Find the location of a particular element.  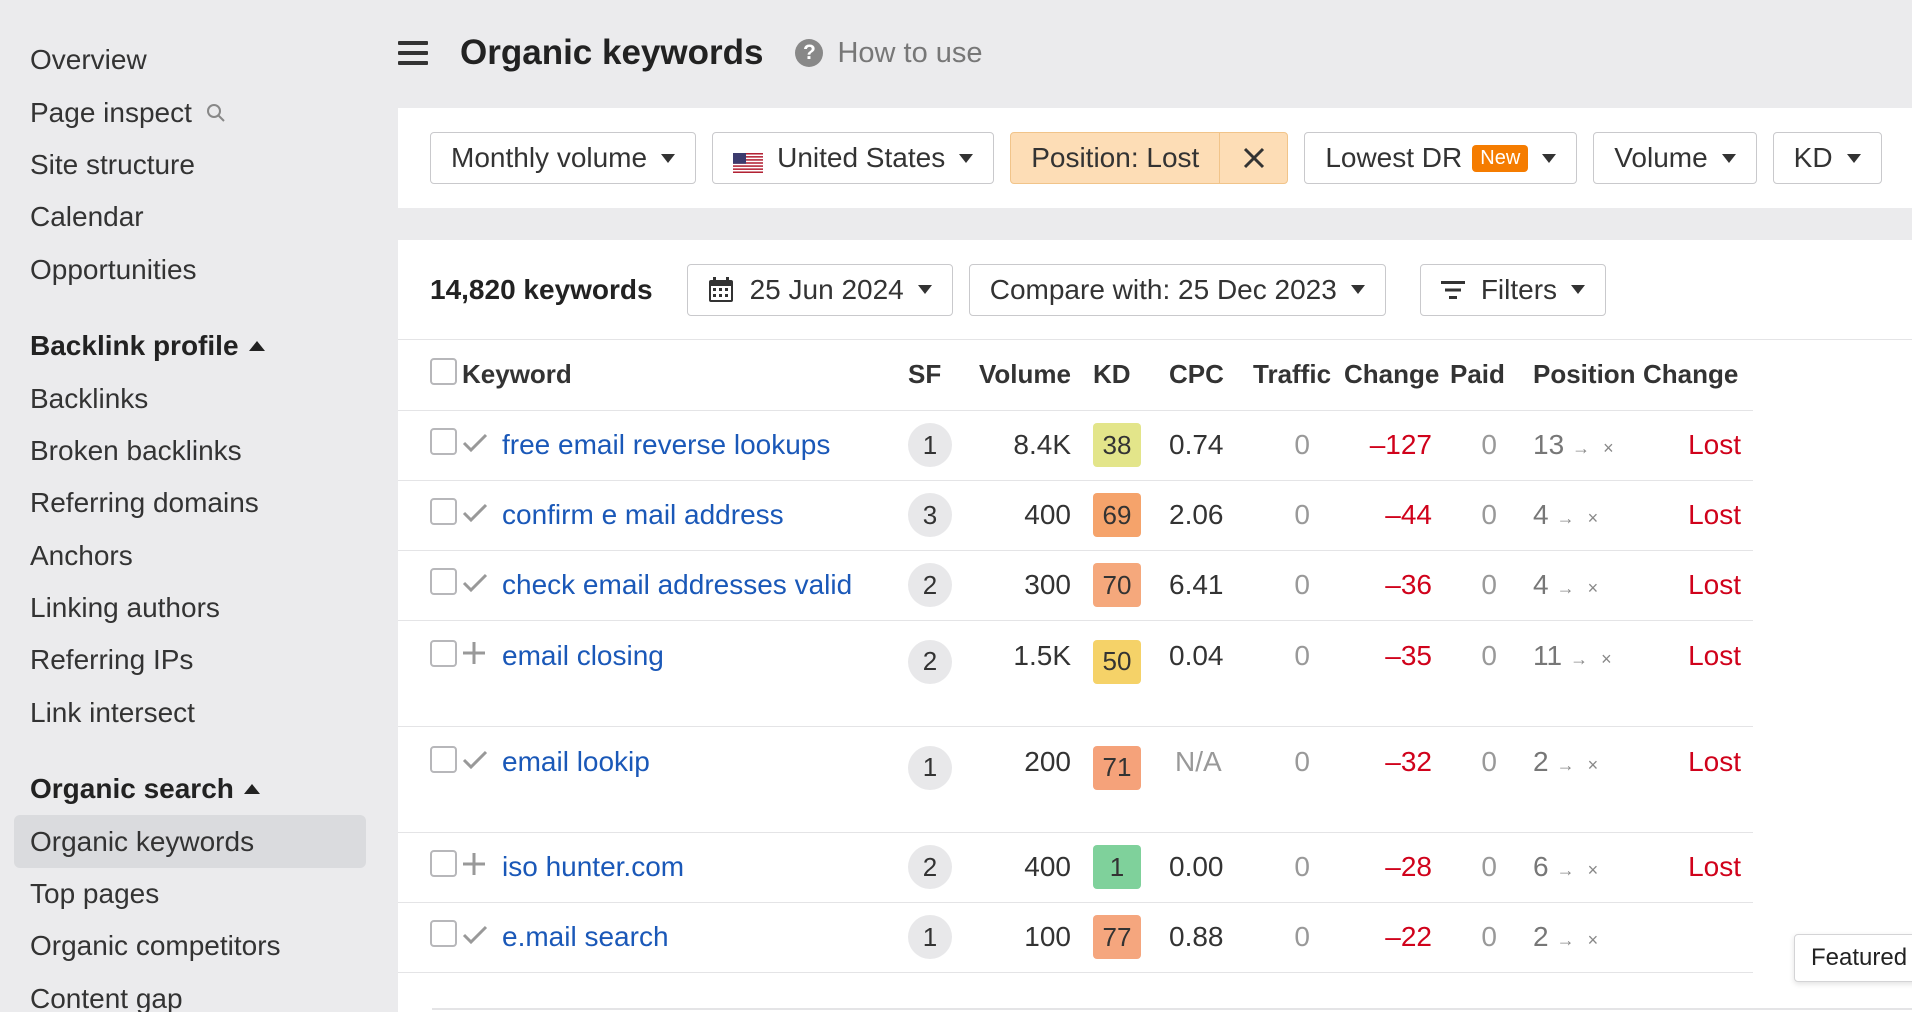

keyword-link: e.mail search is located at coordinates (585, 936).